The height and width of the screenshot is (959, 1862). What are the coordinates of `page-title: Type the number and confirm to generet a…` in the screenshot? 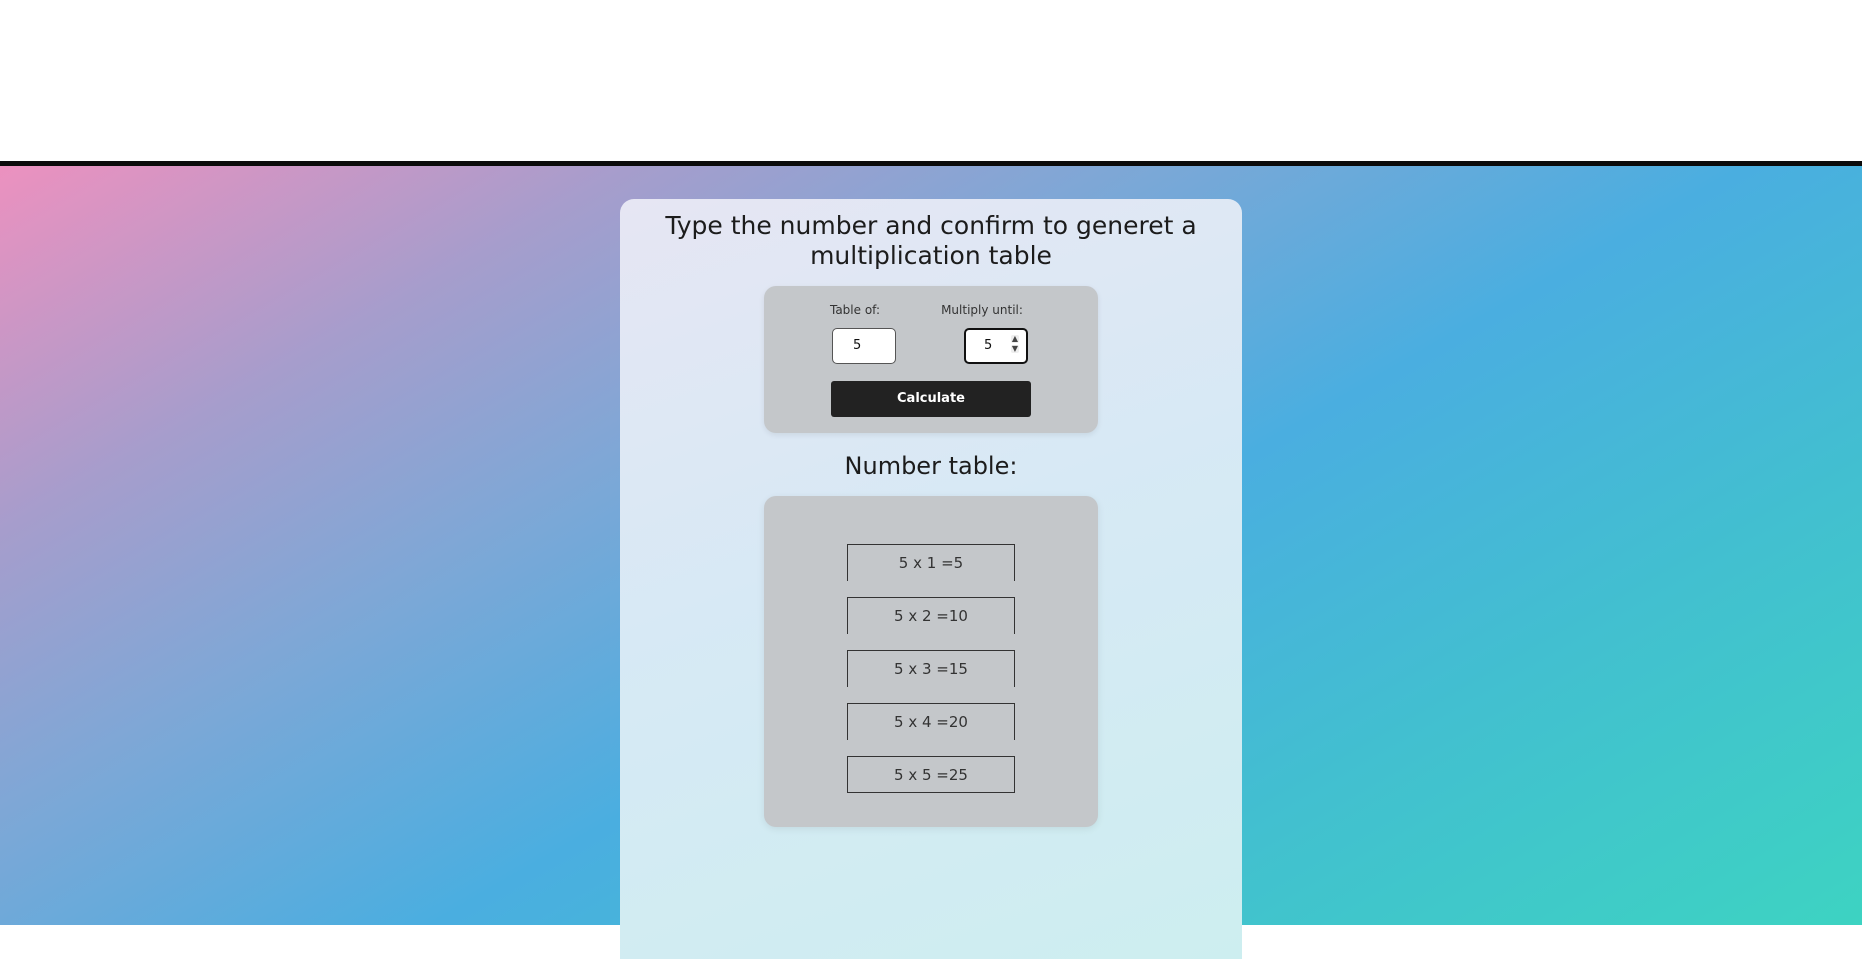 It's located at (931, 241).